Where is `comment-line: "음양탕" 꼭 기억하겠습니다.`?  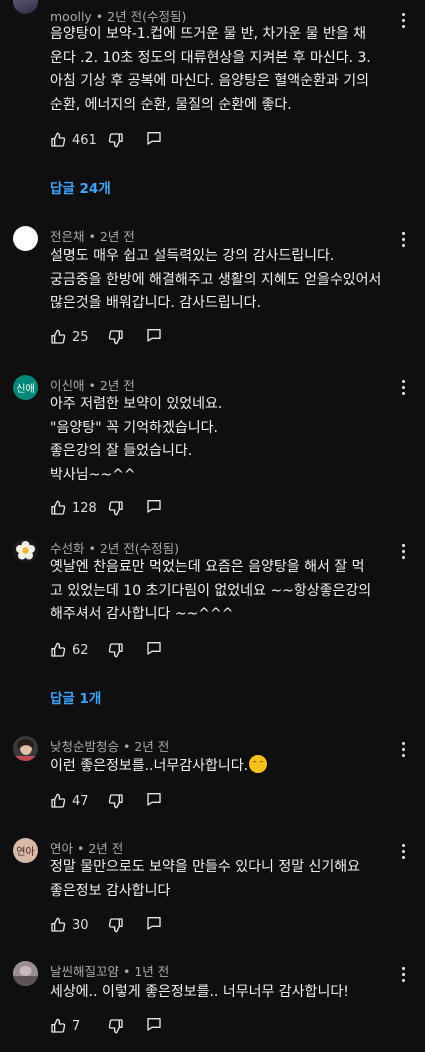
comment-line: "음양탕" 꼭 기억하겠습니다. is located at coordinates (134, 427).